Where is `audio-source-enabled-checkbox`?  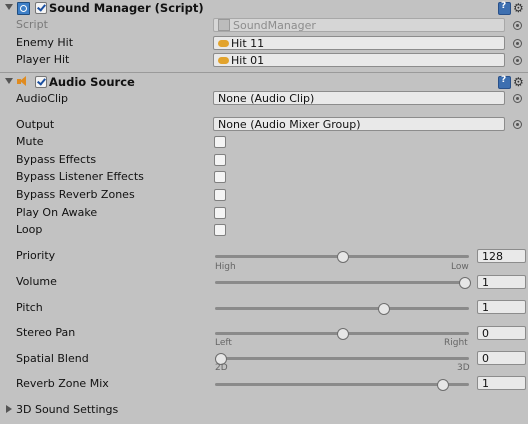
audio-source-enabled-checkbox is located at coordinates (41, 82).